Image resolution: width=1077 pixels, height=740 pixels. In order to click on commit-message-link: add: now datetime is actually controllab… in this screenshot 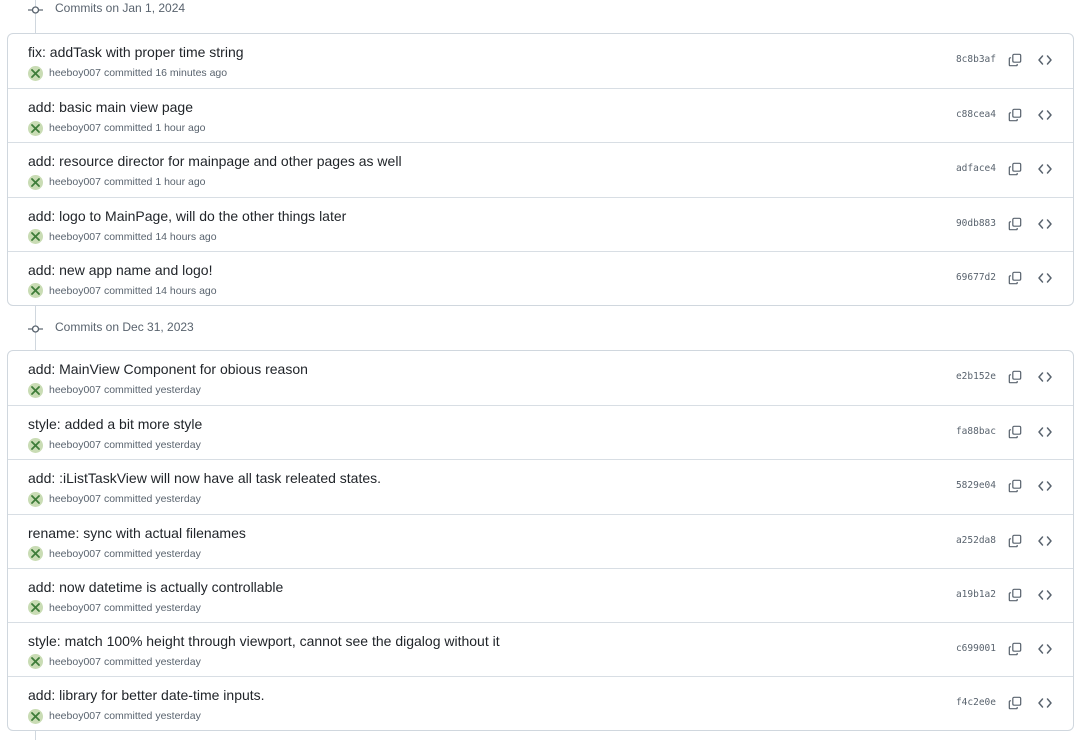, I will do `click(155, 587)`.